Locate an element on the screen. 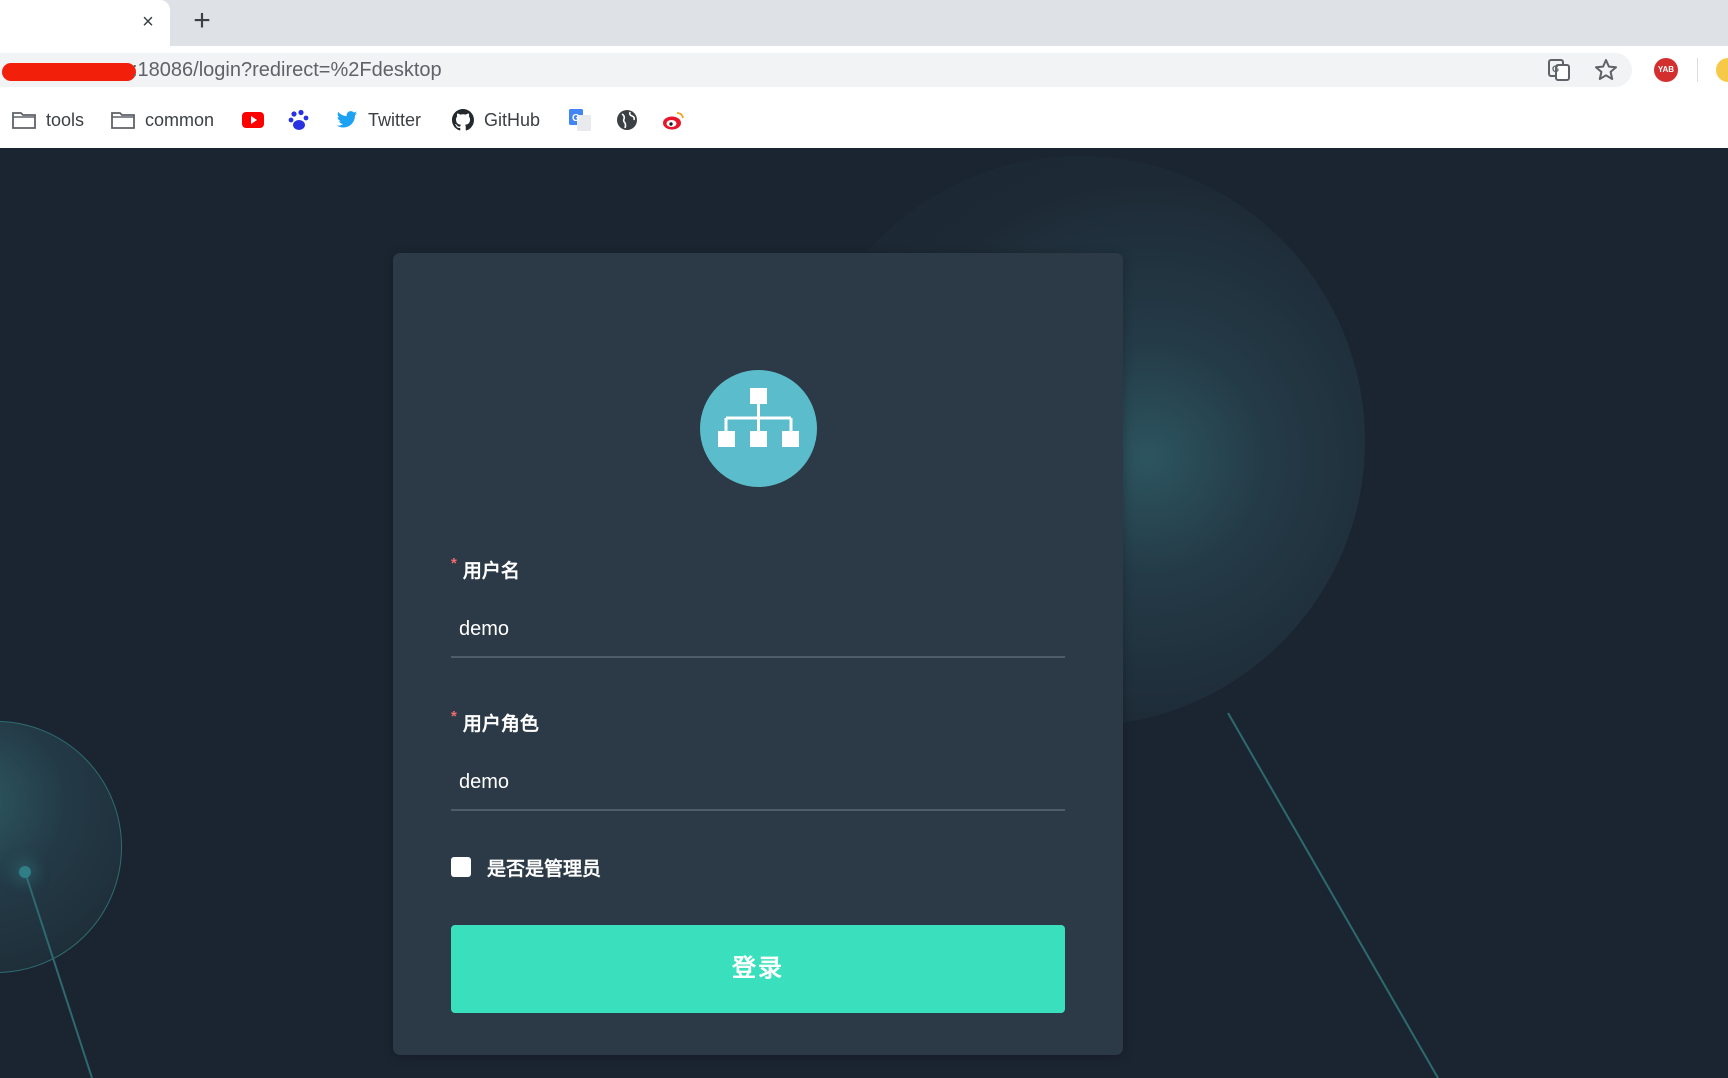  weibo-icon is located at coordinates (673, 121).